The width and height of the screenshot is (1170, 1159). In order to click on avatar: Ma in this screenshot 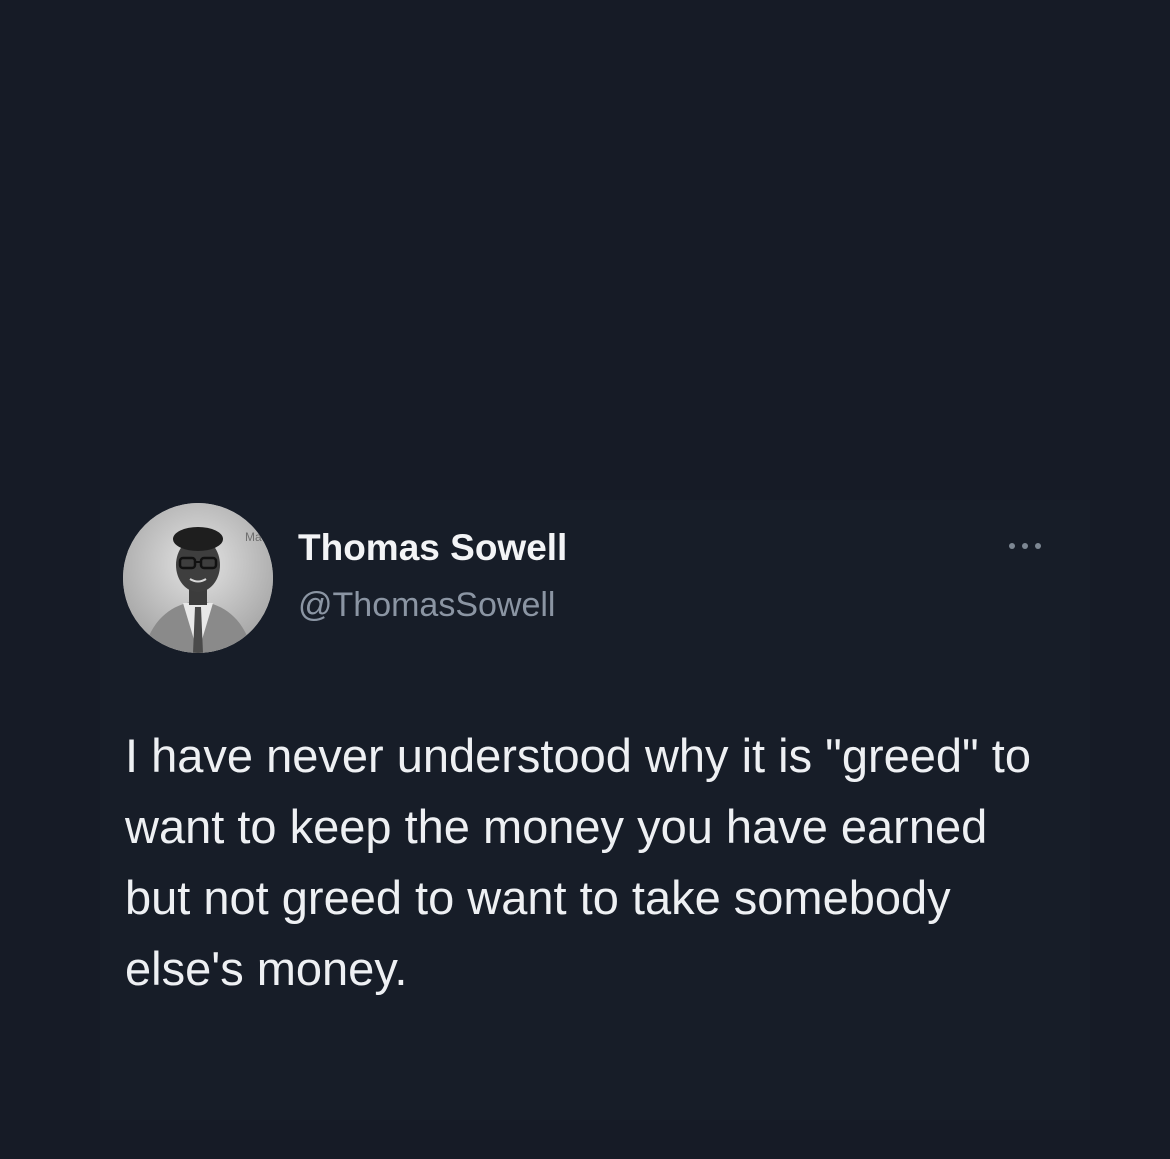, I will do `click(198, 578)`.